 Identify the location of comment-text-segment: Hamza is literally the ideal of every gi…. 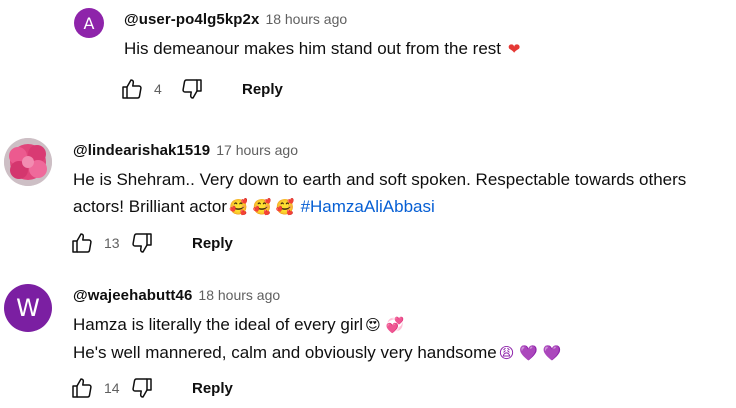
(218, 324).